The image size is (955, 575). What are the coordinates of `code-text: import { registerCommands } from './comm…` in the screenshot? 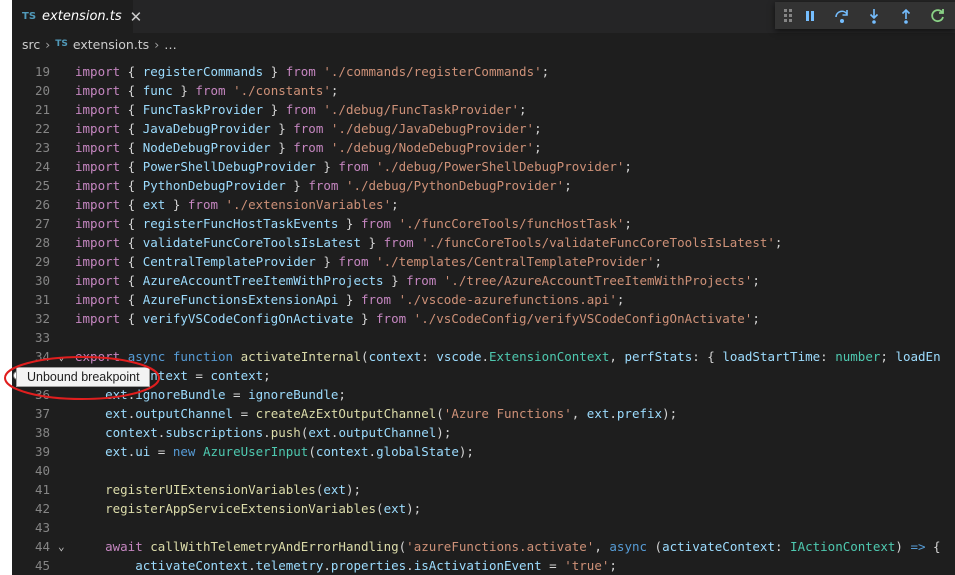 It's located at (312, 71).